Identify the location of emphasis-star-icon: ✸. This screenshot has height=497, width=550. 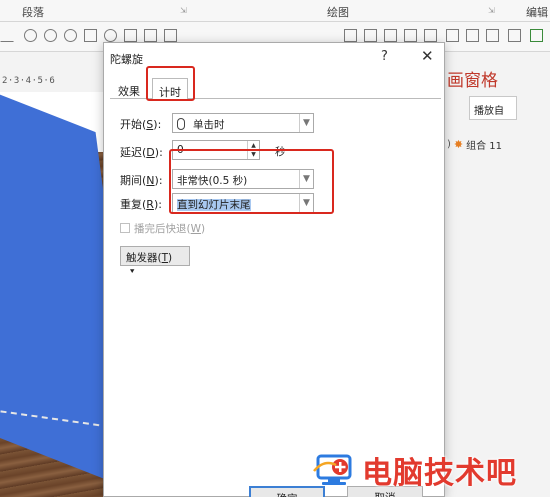
(458, 144).